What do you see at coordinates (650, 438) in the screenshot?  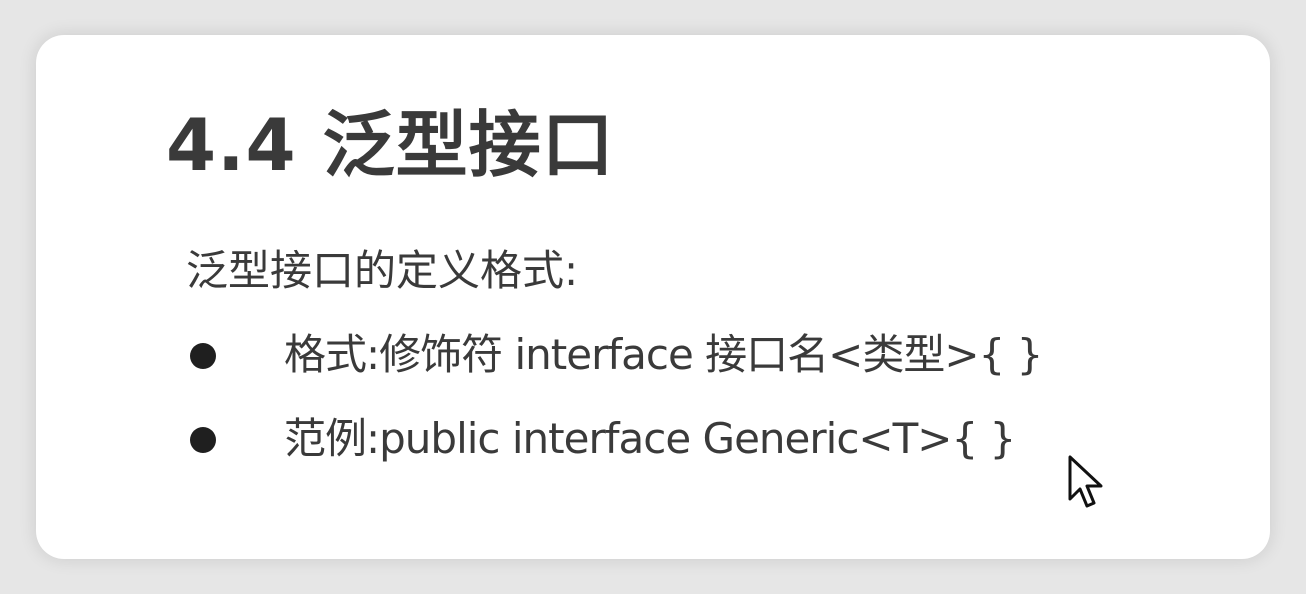 I see `bullet-text-example: 范例:public interface Generic<T>{ }` at bounding box center [650, 438].